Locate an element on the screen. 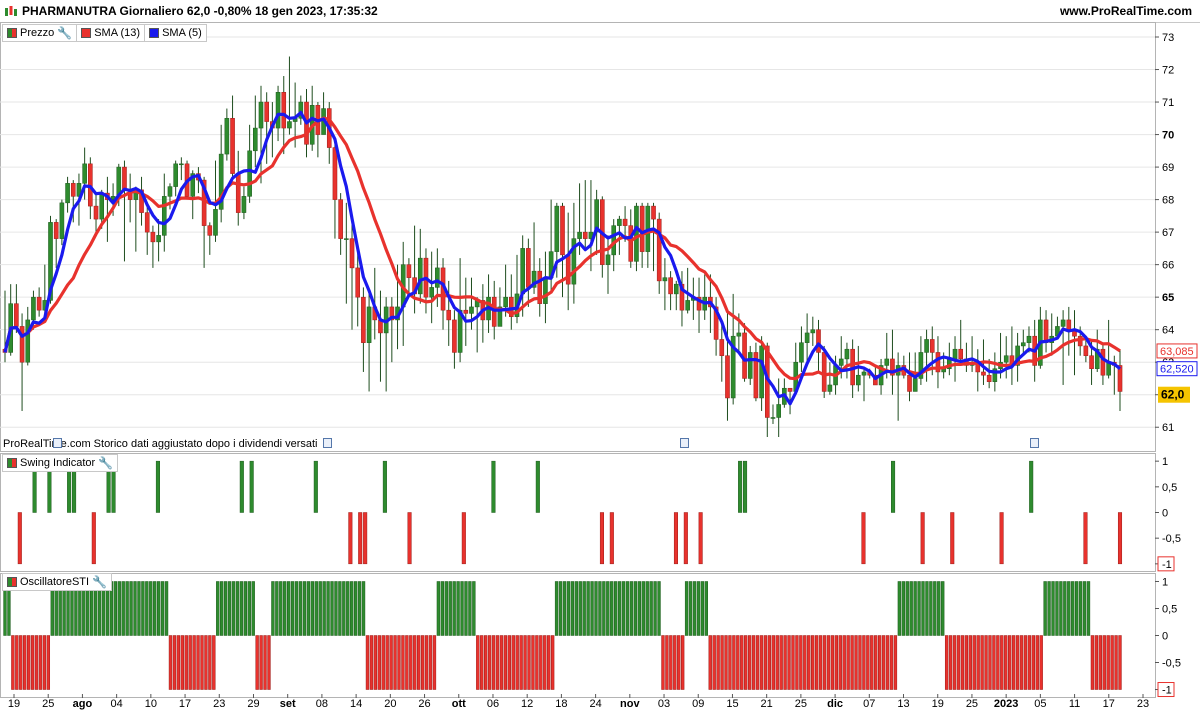  legend-swing: Swing Indicator 🔧 is located at coordinates (60, 463).